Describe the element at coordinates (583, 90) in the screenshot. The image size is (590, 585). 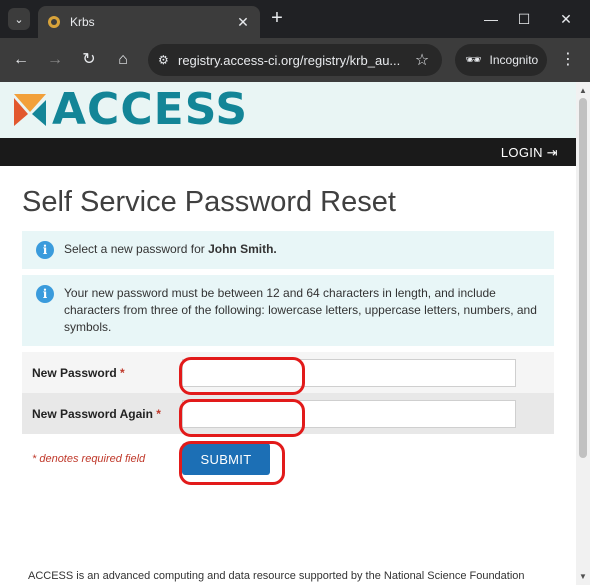
I see `scroll-up-icon: ▲` at that location.